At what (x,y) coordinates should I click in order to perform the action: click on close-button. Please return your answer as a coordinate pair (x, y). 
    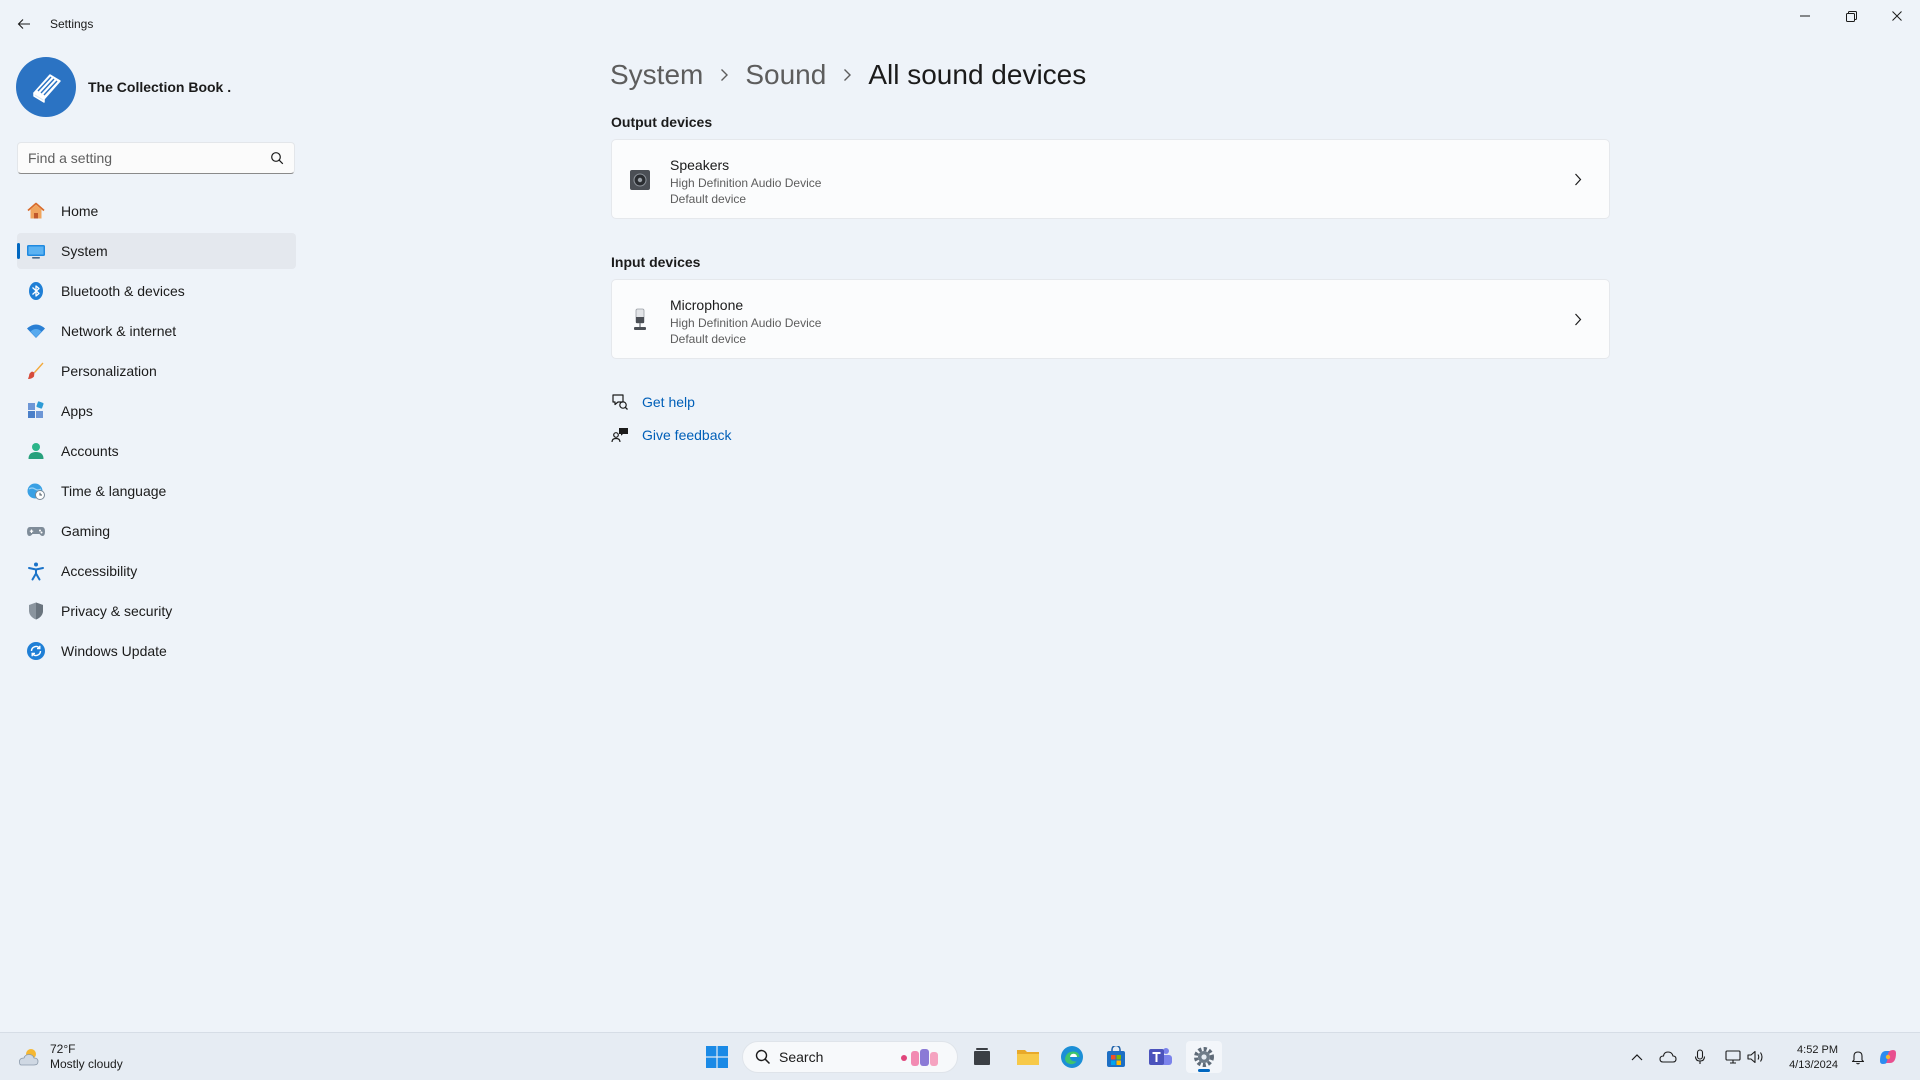
    Looking at the image, I should click on (1897, 16).